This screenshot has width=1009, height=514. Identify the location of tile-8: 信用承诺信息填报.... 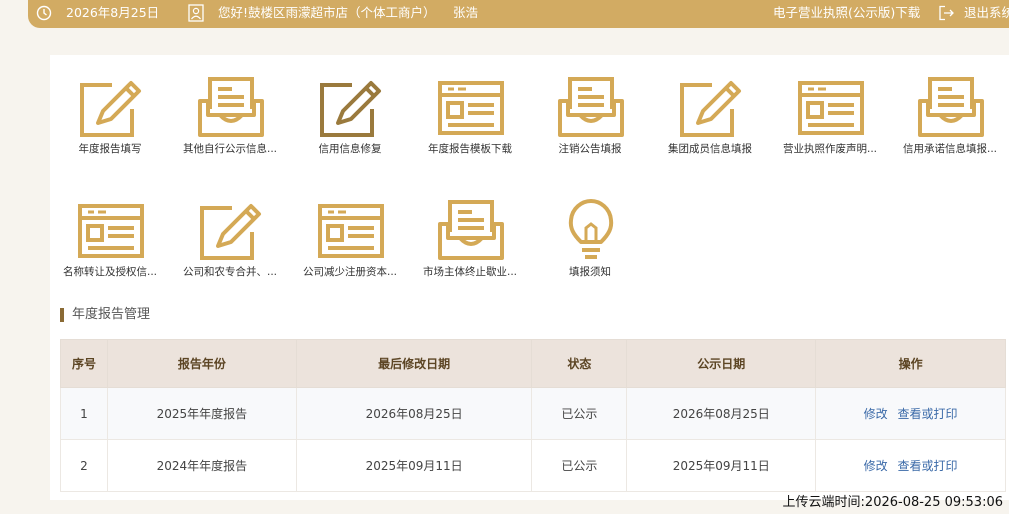
(949, 115).